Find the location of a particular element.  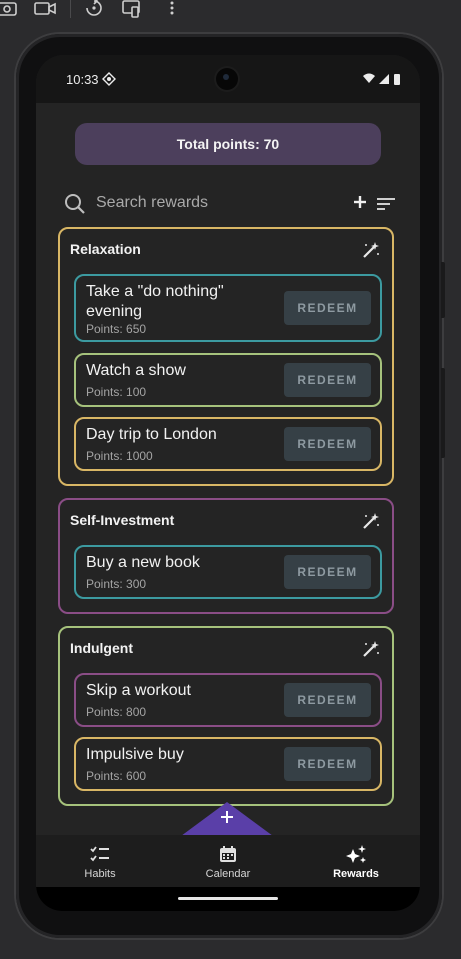

reward-card: Skip a workout Points: 800 REDEEM is located at coordinates (228, 700).